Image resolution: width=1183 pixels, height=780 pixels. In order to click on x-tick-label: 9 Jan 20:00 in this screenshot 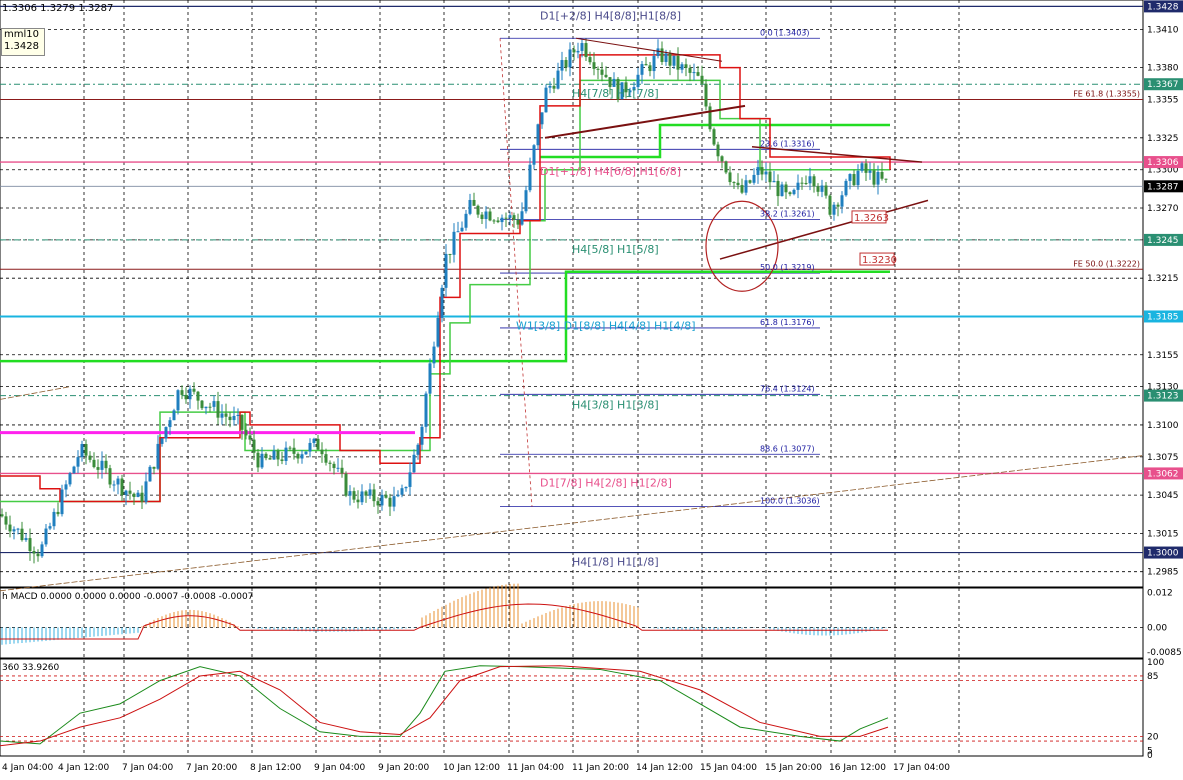, I will do `click(404, 768)`.